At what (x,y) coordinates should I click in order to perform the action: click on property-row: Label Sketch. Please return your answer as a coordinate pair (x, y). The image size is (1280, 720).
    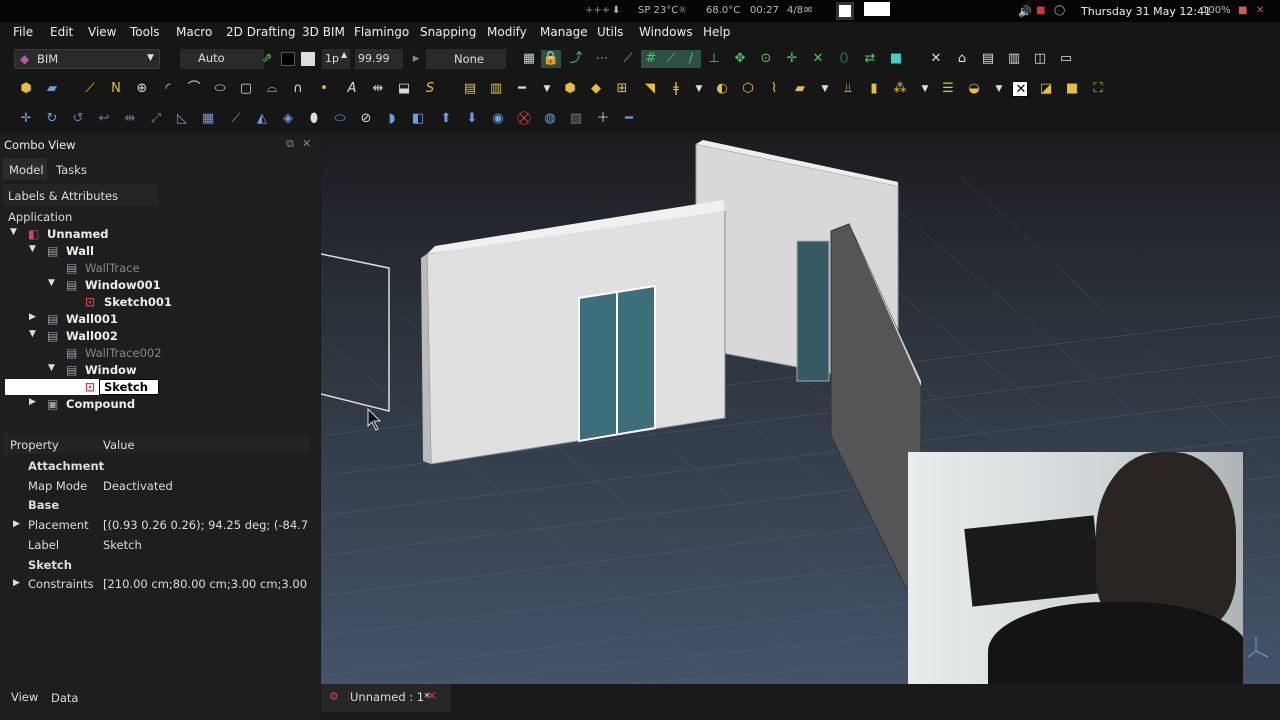
    Looking at the image, I should click on (155, 545).